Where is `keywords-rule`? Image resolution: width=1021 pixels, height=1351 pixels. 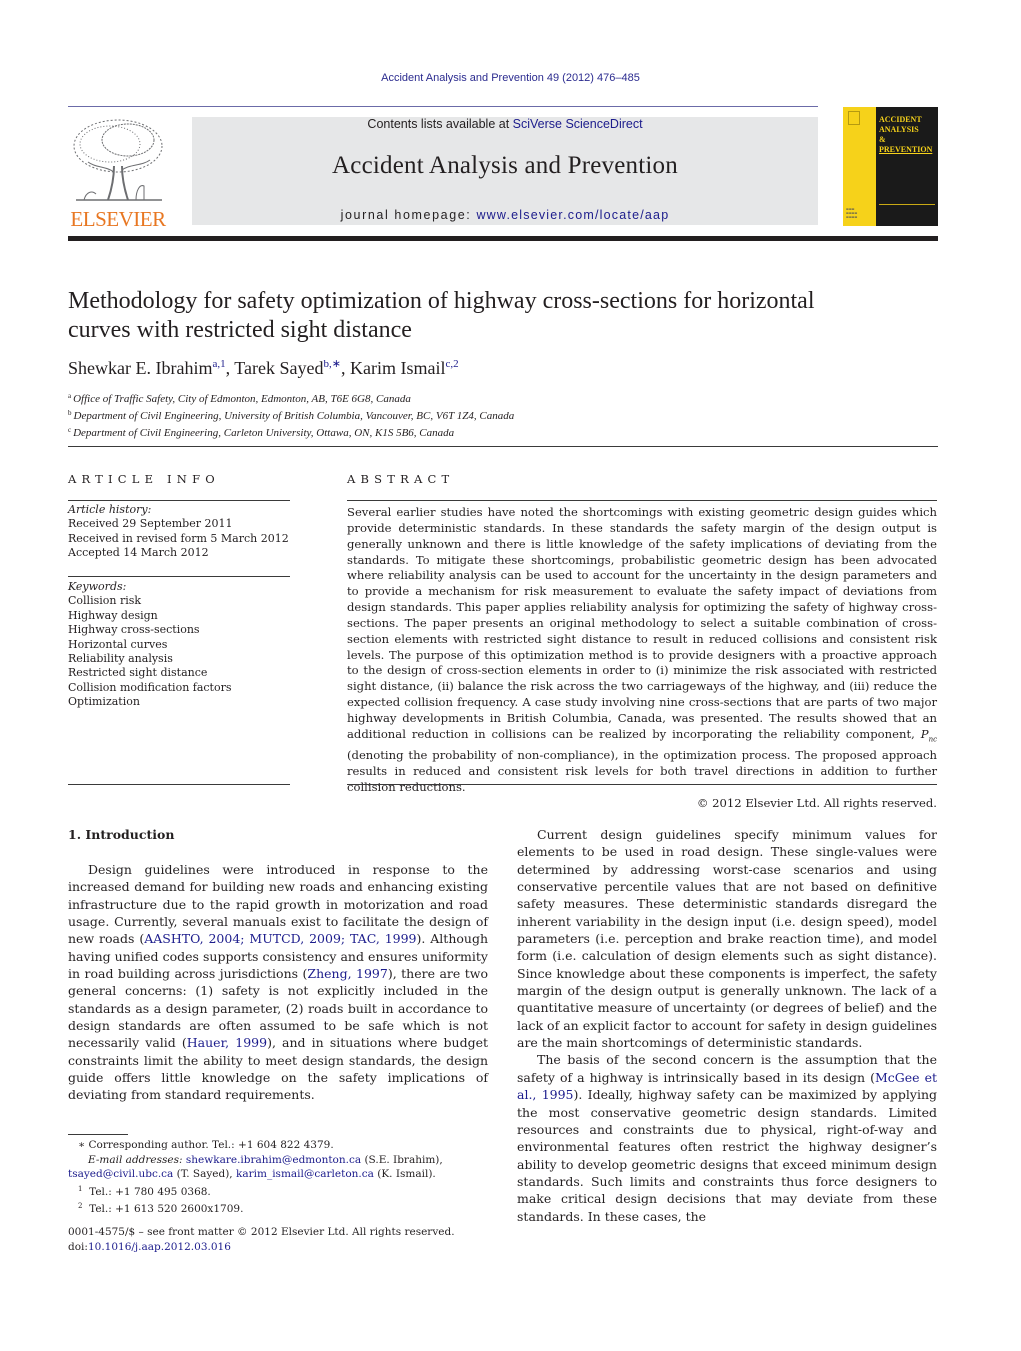
keywords-rule is located at coordinates (179, 576).